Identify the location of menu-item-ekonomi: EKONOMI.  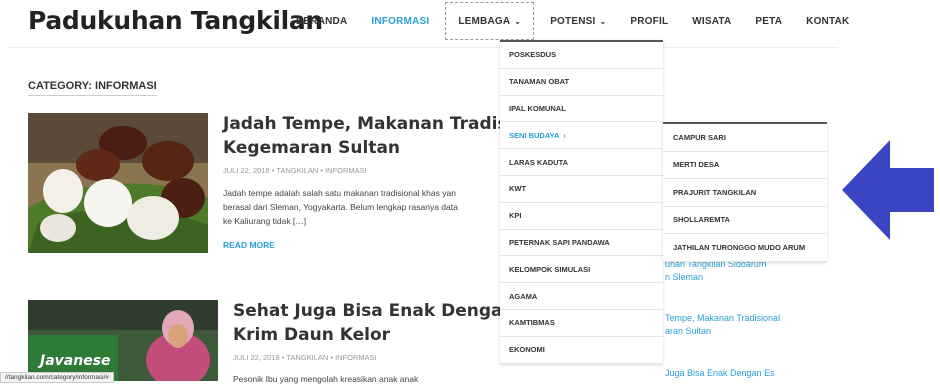
(581, 350).